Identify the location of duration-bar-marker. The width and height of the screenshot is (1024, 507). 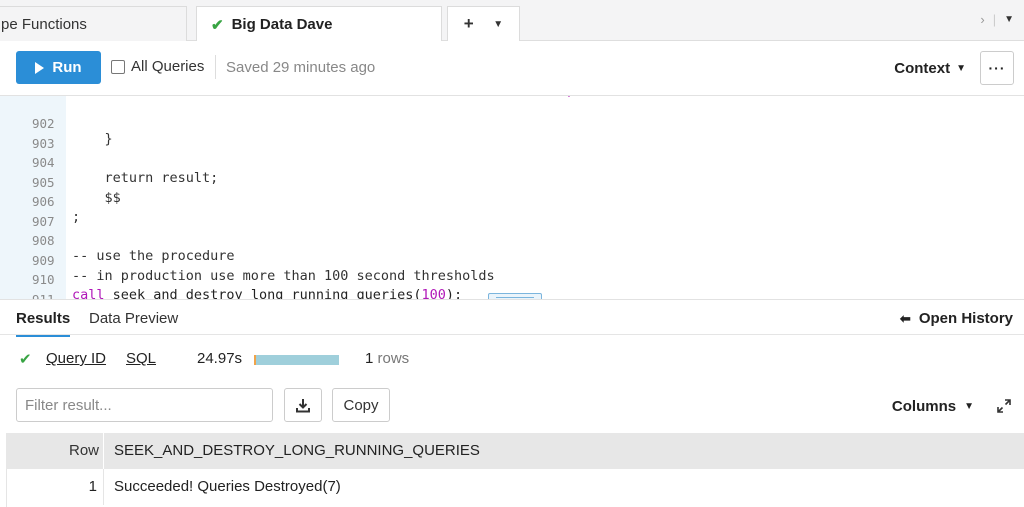
(255, 360).